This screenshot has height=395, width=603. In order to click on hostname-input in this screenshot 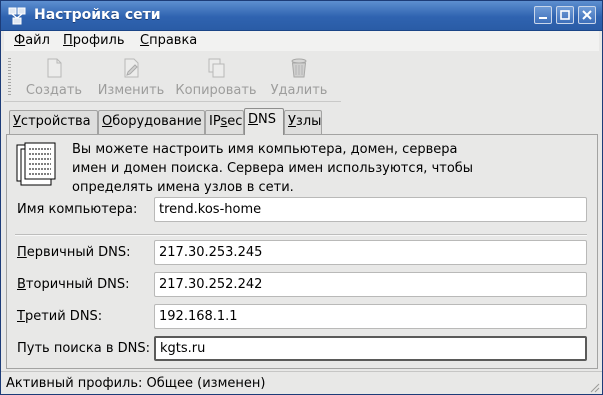, I will do `click(370, 209)`.